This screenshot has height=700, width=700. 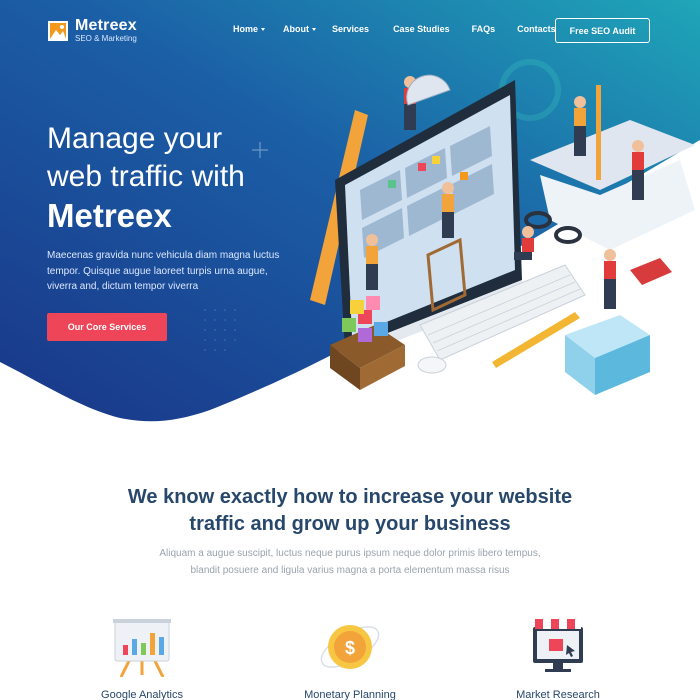 What do you see at coordinates (602, 30) in the screenshot?
I see `free-seo-audit-button: Free SEO Audit` at bounding box center [602, 30].